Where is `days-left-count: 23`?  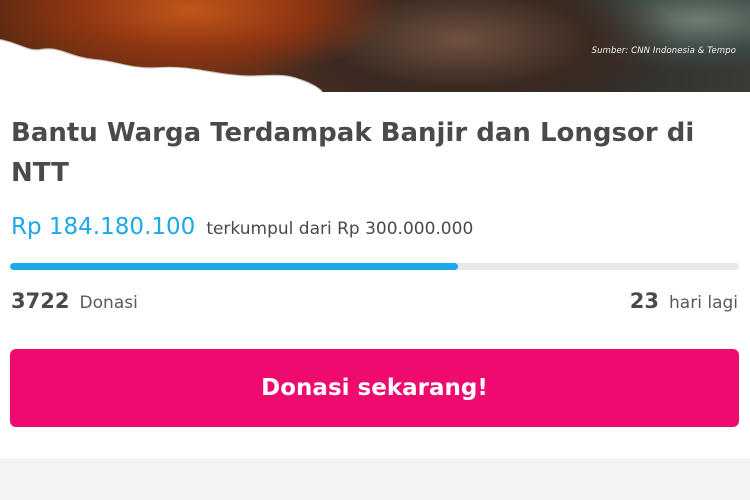 days-left-count: 23 is located at coordinates (644, 301).